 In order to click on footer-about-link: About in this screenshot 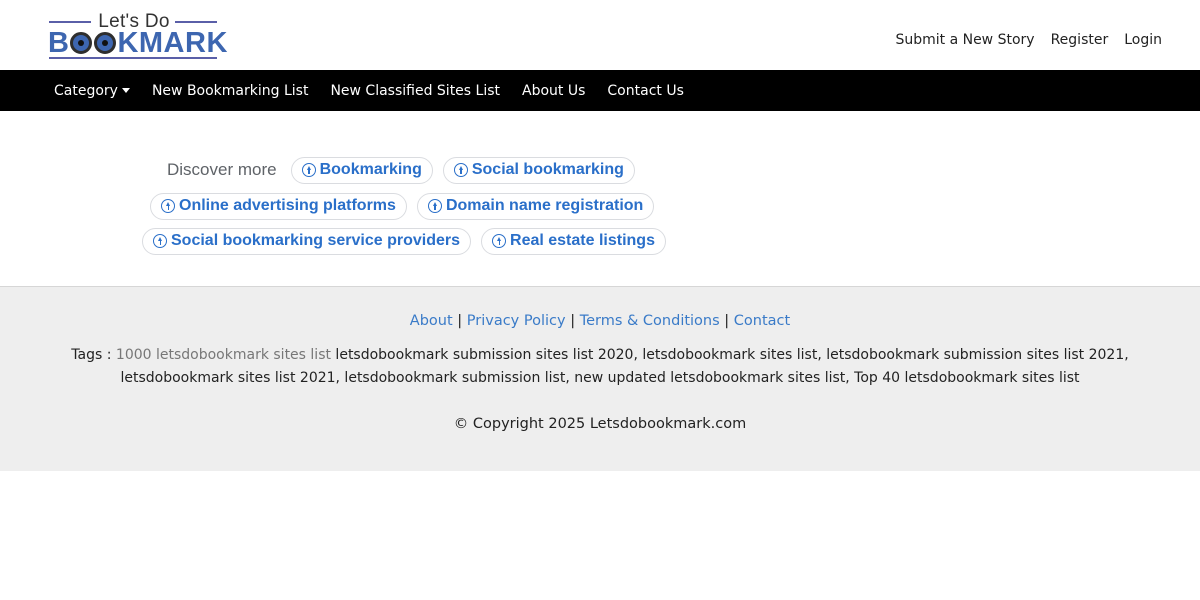, I will do `click(431, 321)`.